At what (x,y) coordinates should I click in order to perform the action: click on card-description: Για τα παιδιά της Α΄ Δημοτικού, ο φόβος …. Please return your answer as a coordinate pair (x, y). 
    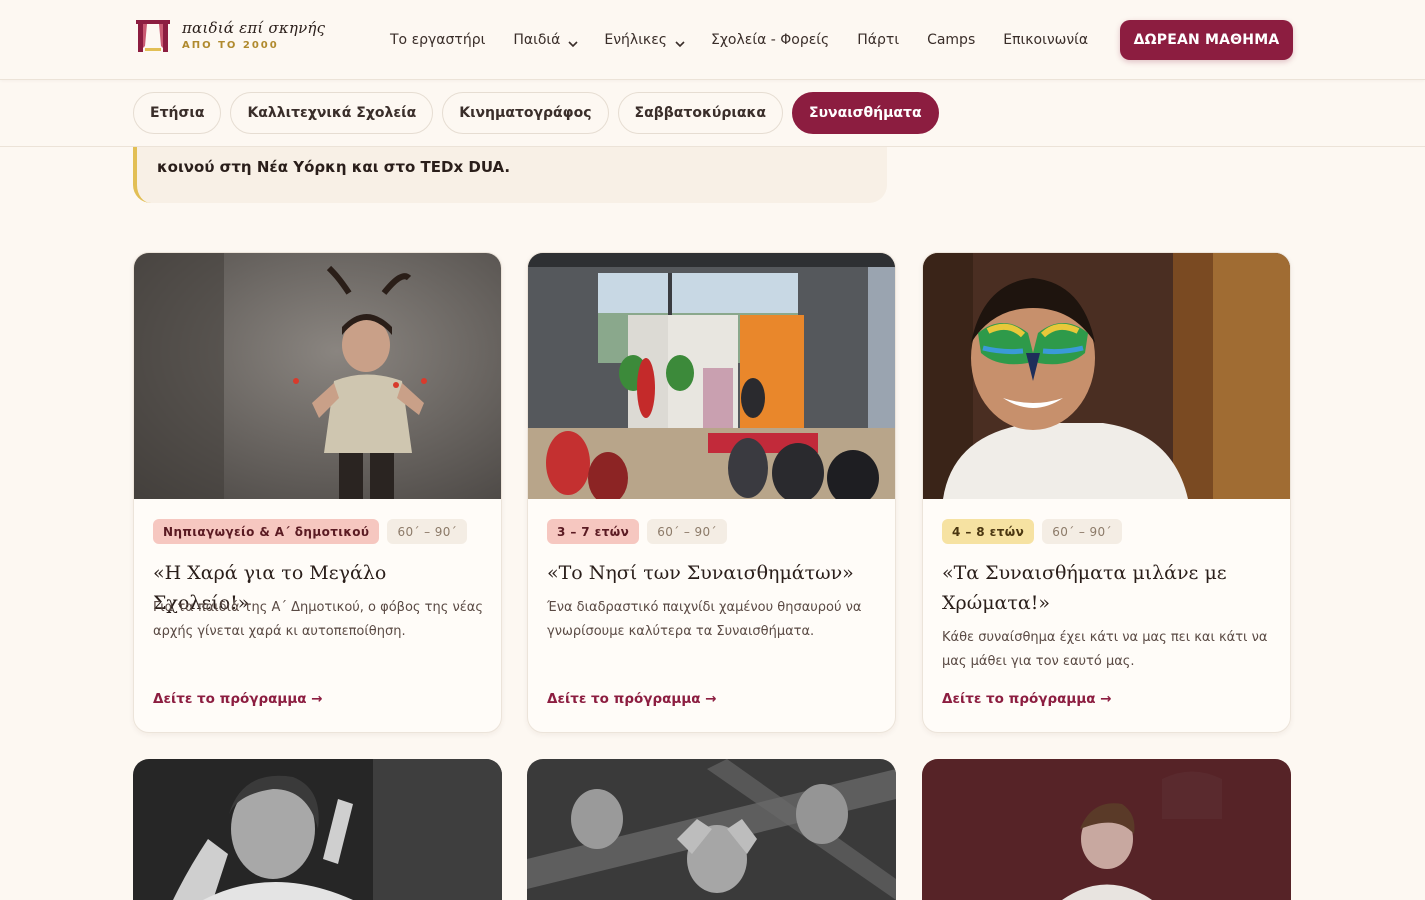
    Looking at the image, I should click on (318, 619).